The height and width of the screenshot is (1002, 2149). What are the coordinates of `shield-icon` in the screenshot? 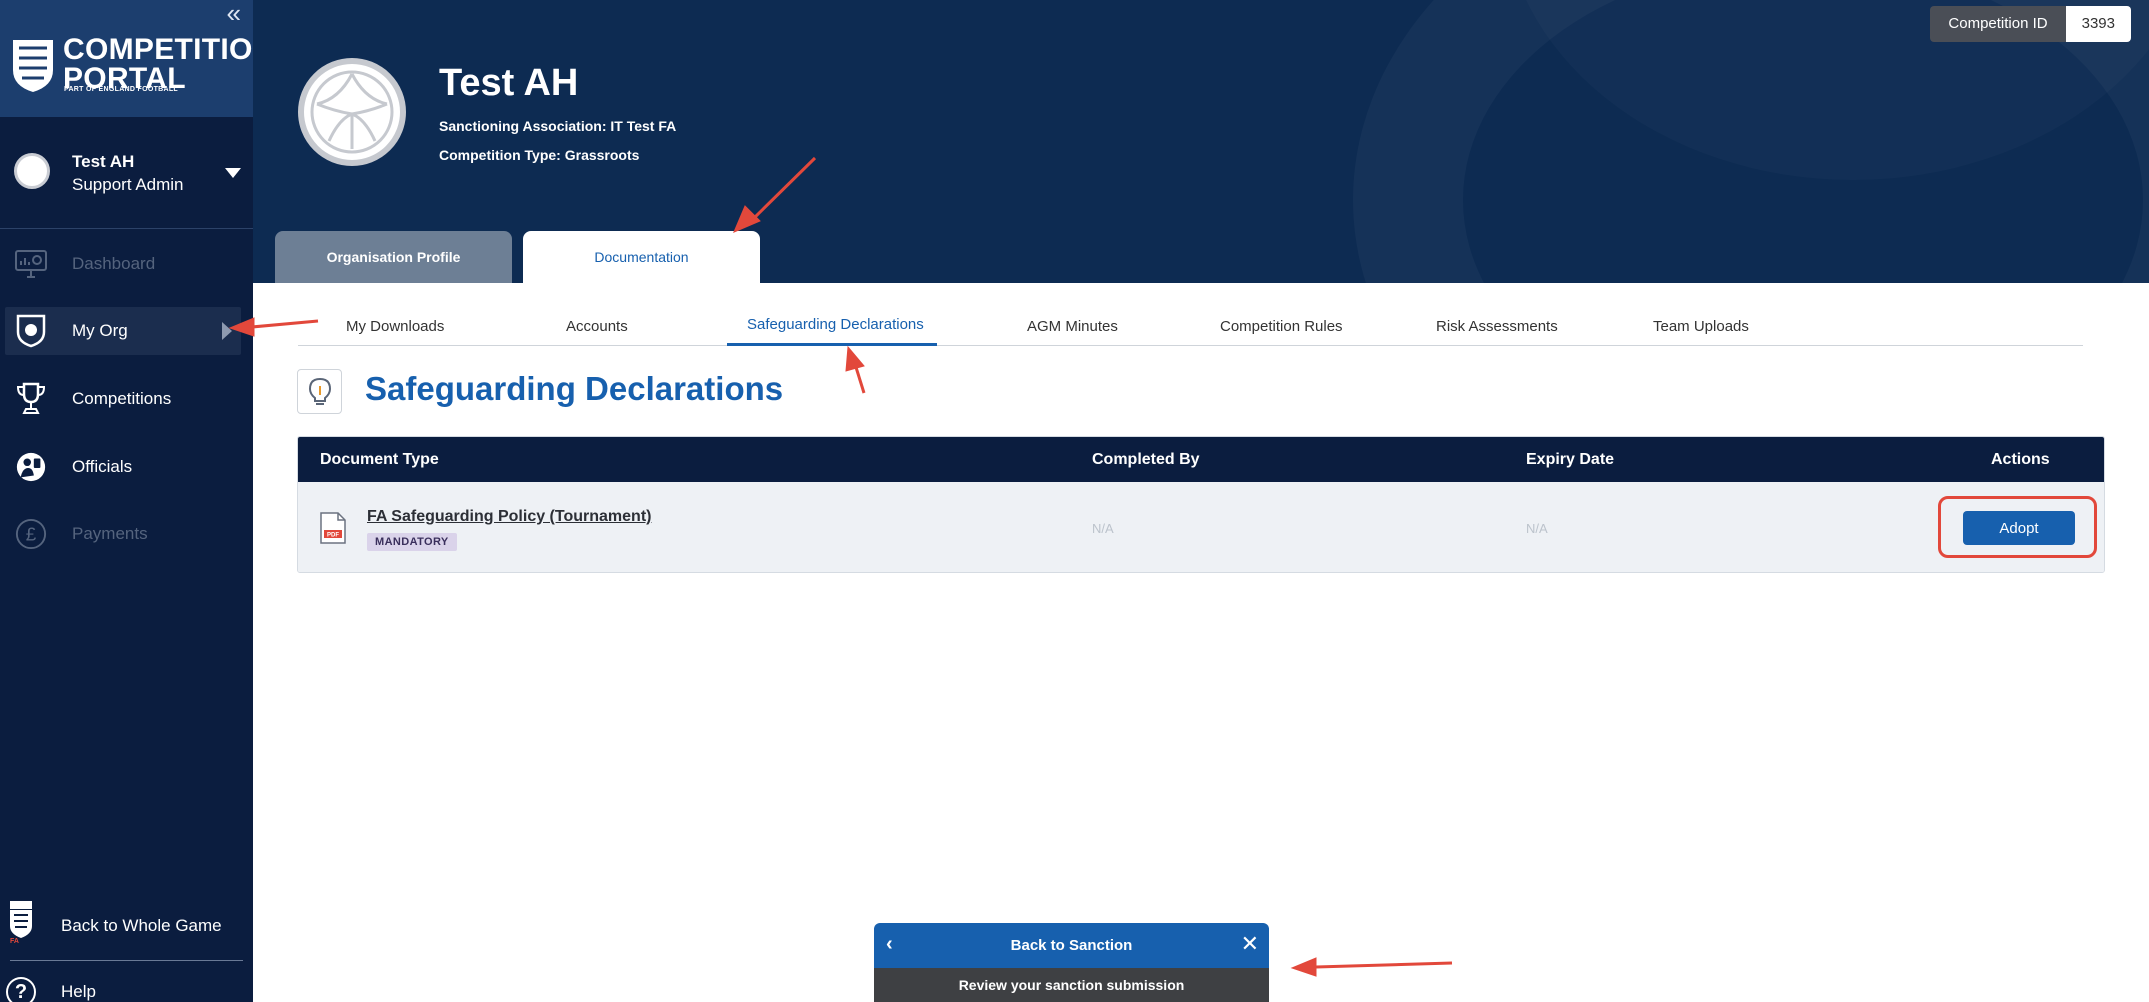 It's located at (31, 331).